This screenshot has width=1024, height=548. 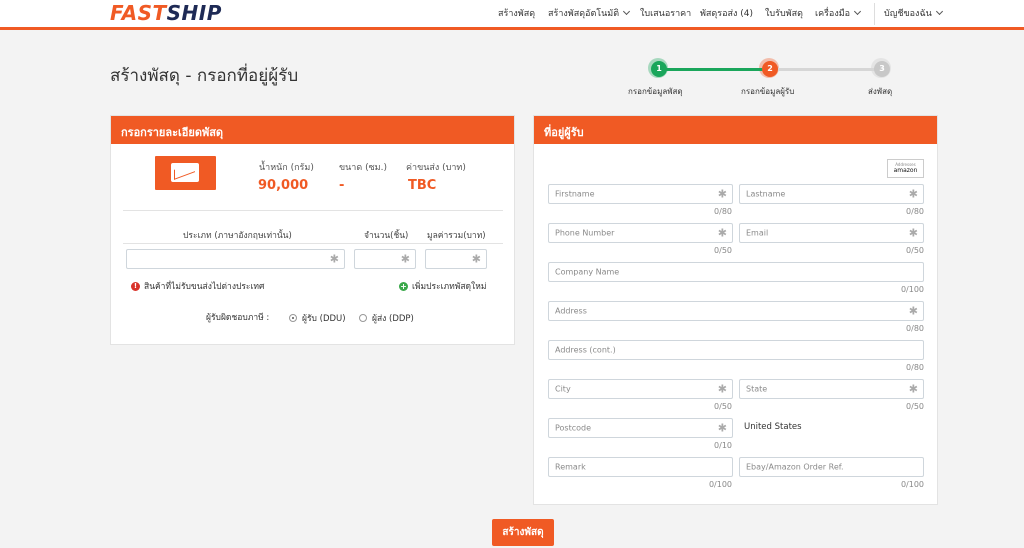 What do you see at coordinates (570, 467) in the screenshot?
I see `remark-placeholder: Remark` at bounding box center [570, 467].